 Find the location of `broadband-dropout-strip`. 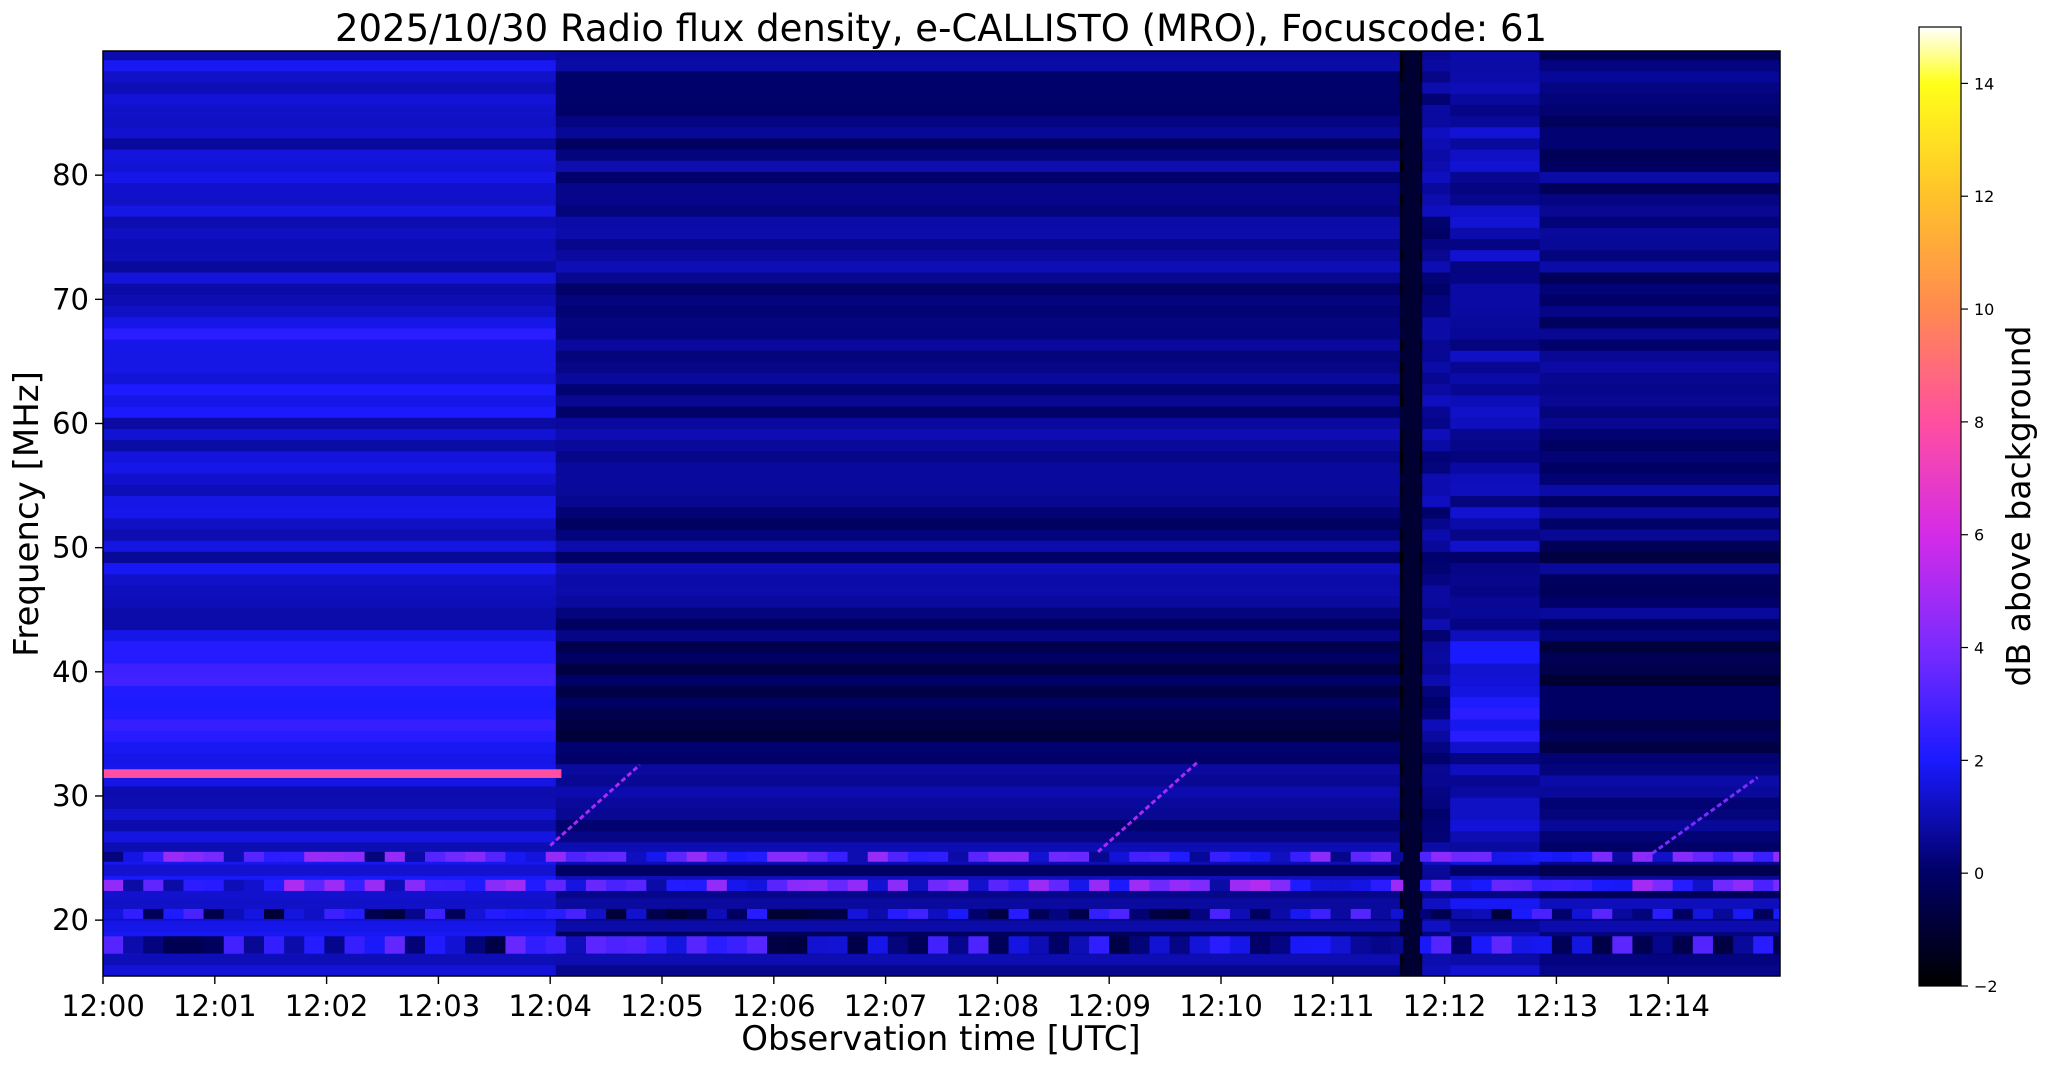

broadband-dropout-strip is located at coordinates (1412, 513).